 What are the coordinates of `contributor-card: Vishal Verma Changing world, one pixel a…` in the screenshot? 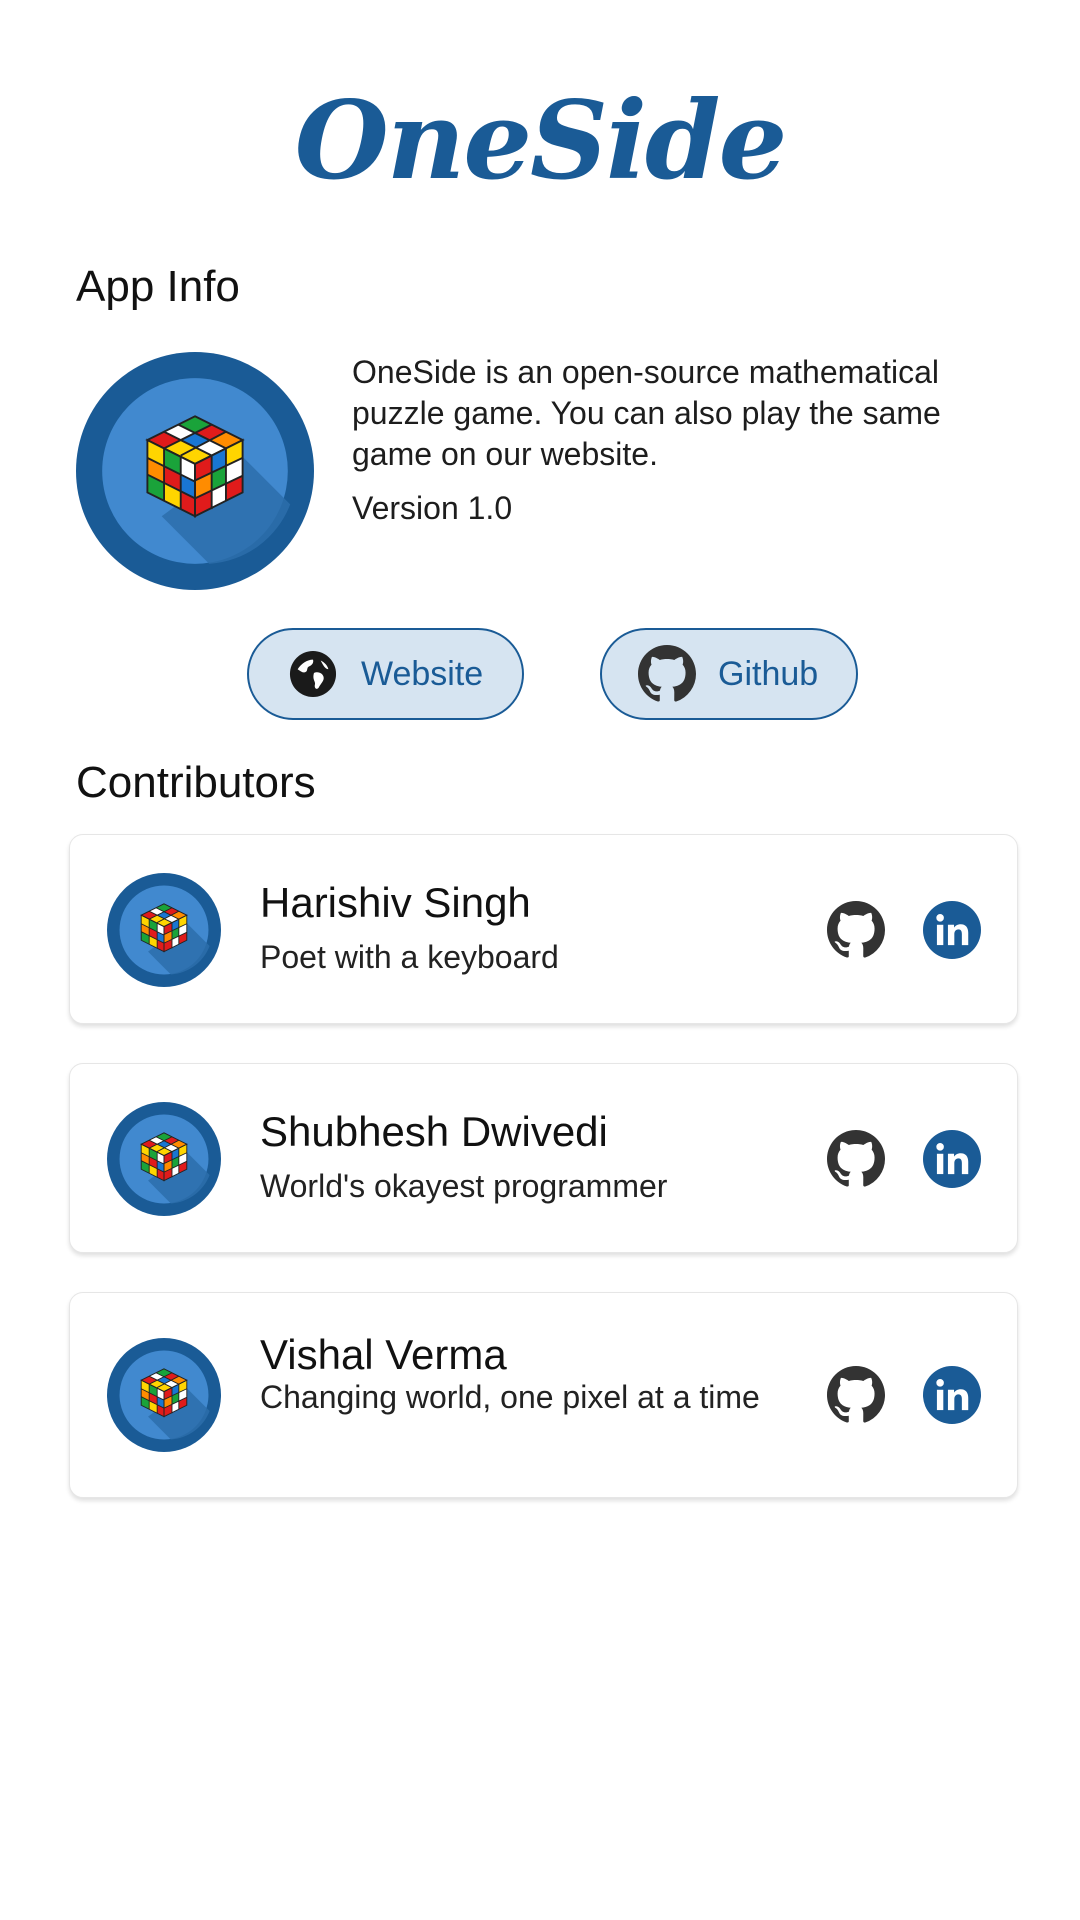 It's located at (543, 1395).